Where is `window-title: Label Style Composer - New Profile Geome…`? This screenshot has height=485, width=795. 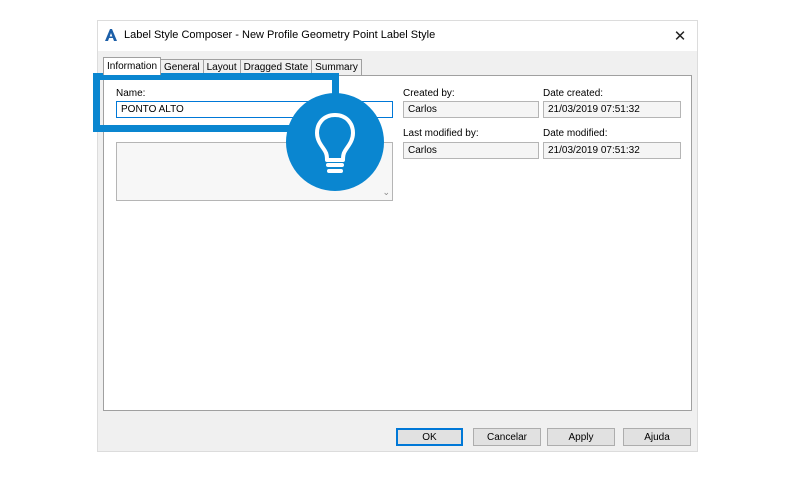
window-title: Label Style Composer - New Profile Geome… is located at coordinates (280, 35).